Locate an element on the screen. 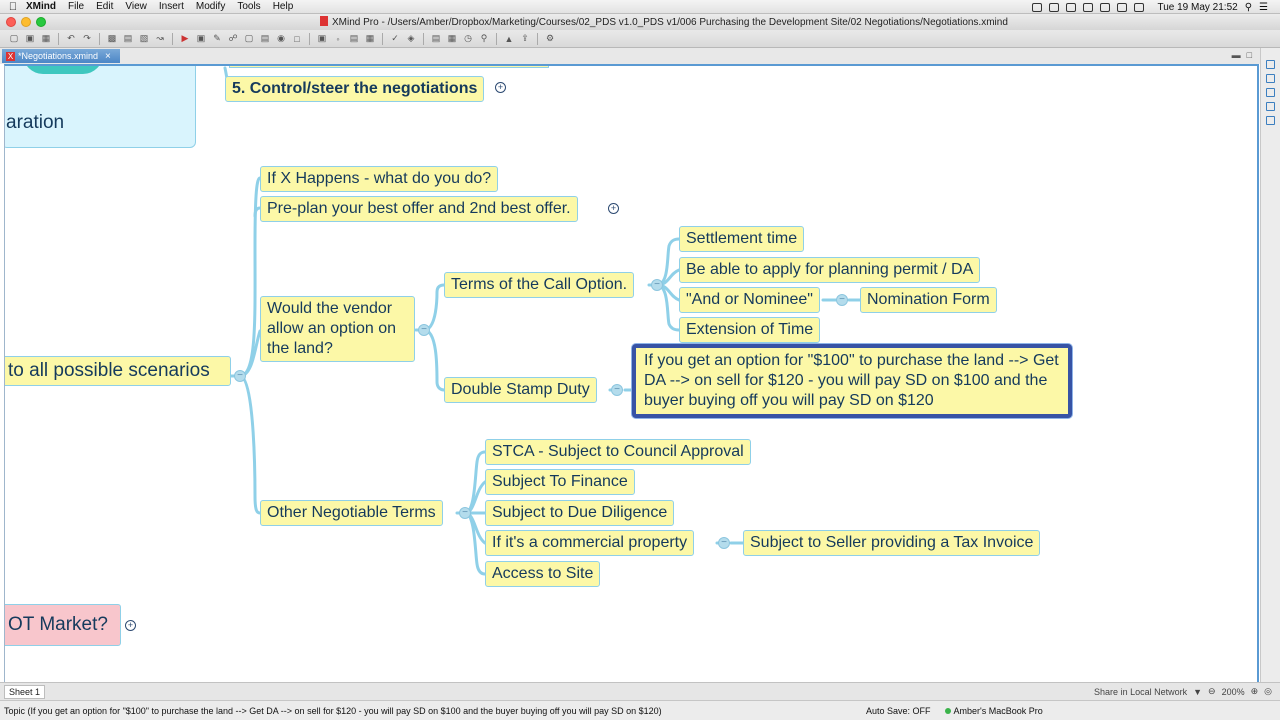  export-icon: ▦ is located at coordinates (370, 38).